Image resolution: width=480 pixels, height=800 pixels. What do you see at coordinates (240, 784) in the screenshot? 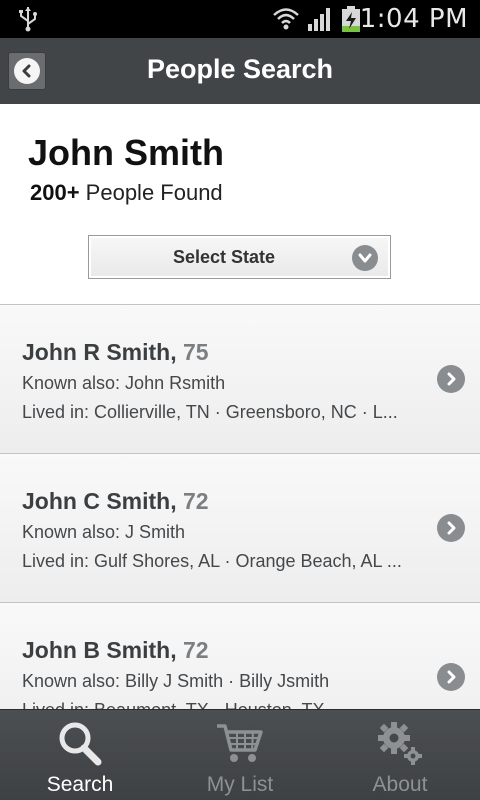
I see `tab-my-list-label: My List` at bounding box center [240, 784].